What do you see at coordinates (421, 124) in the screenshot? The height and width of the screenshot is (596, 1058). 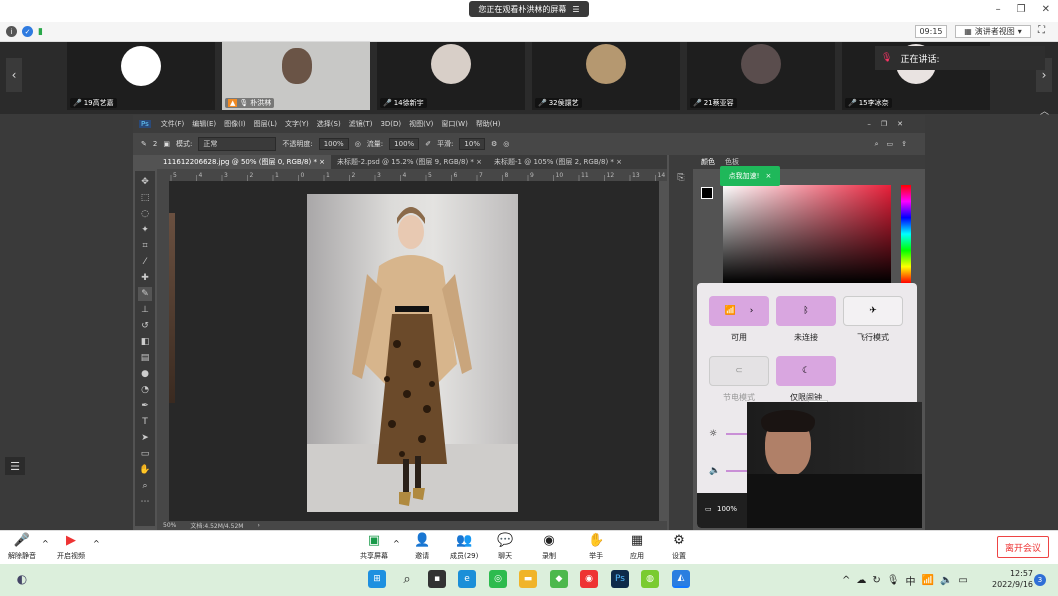 I see `menu-view: 视图(V)` at bounding box center [421, 124].